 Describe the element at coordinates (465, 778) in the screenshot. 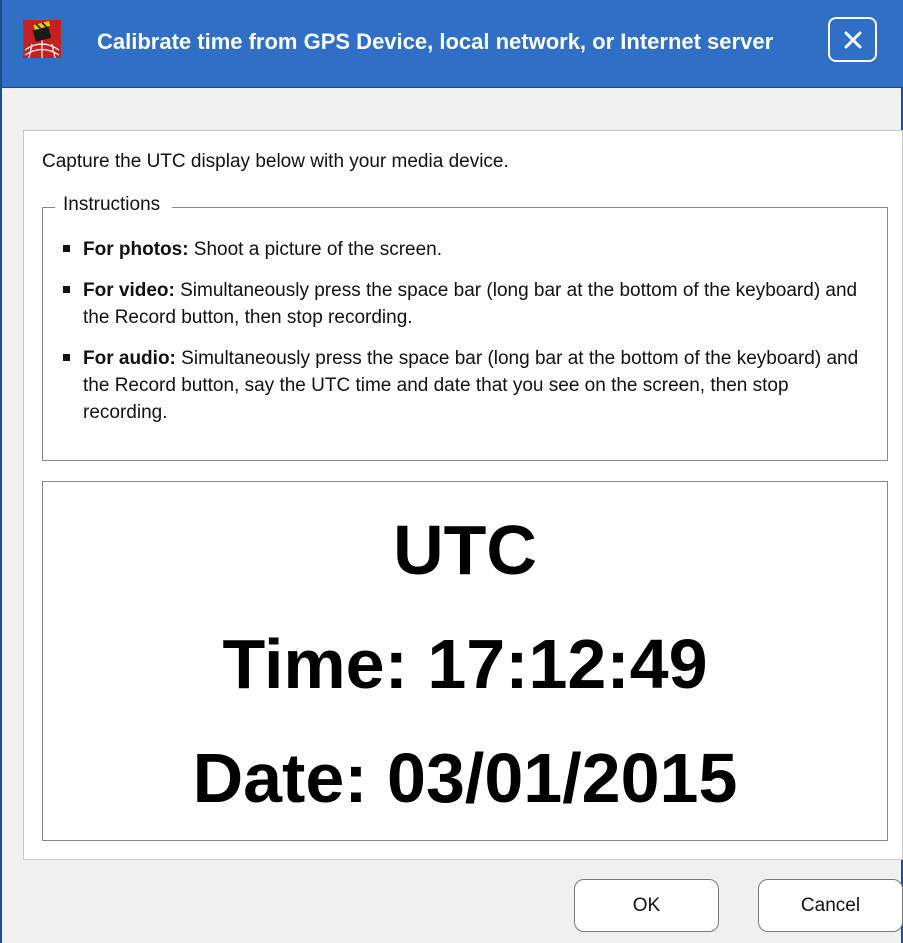

I see `utc-date: Date: 03/01/2015` at that location.